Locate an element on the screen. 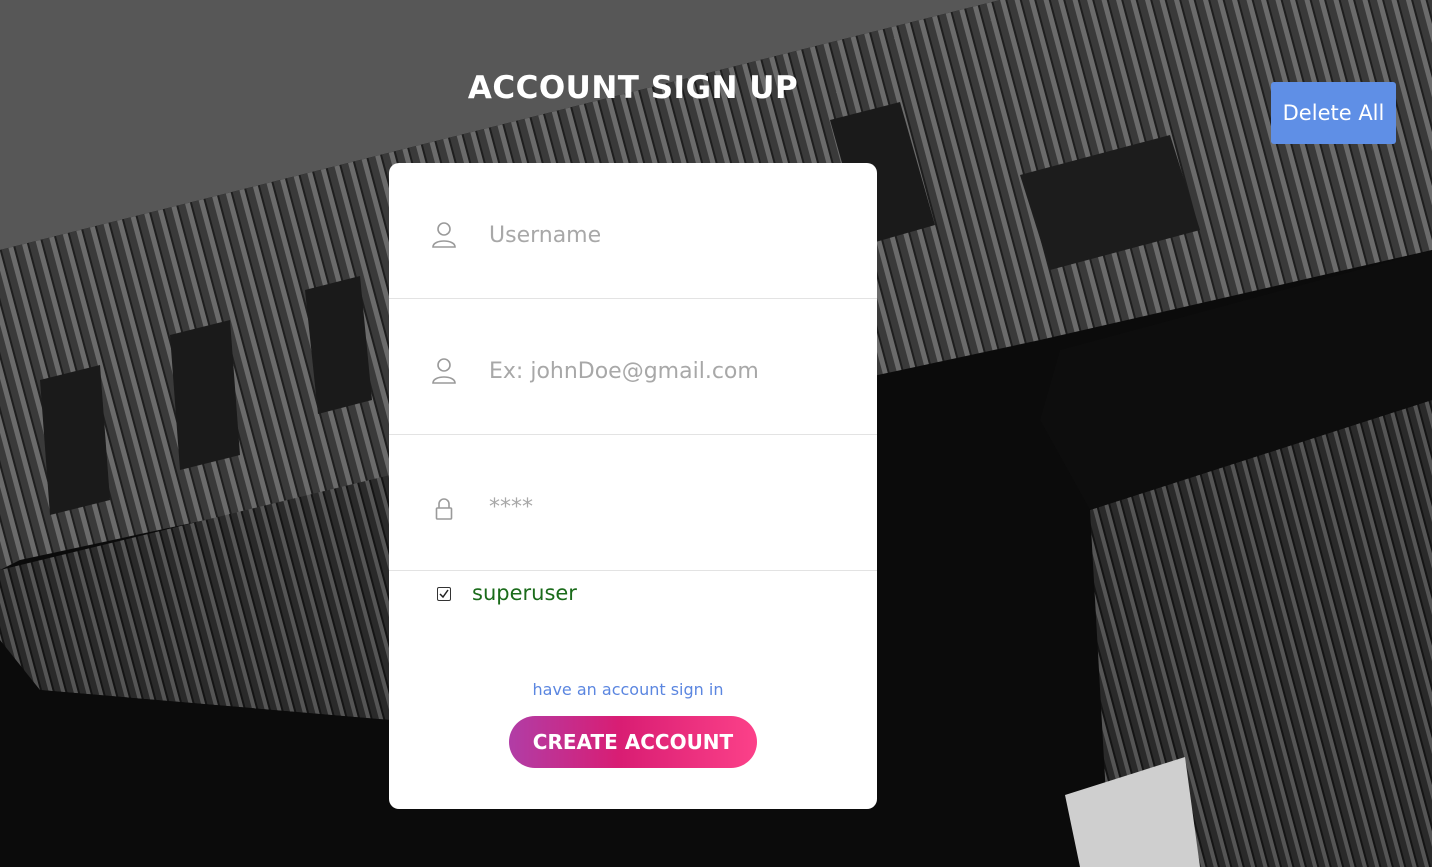 This screenshot has width=1432, height=867. create-account-button: CREATE ACCOUNT is located at coordinates (633, 742).